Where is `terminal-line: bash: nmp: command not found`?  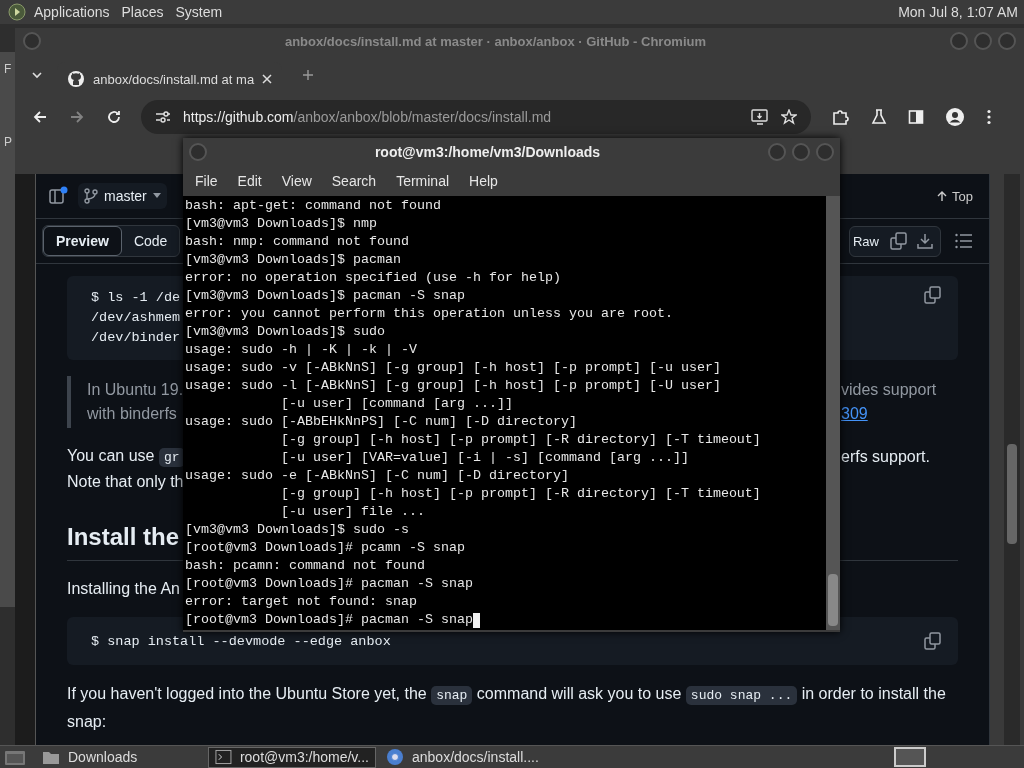
terminal-line: bash: nmp: command not found is located at coordinates (297, 242).